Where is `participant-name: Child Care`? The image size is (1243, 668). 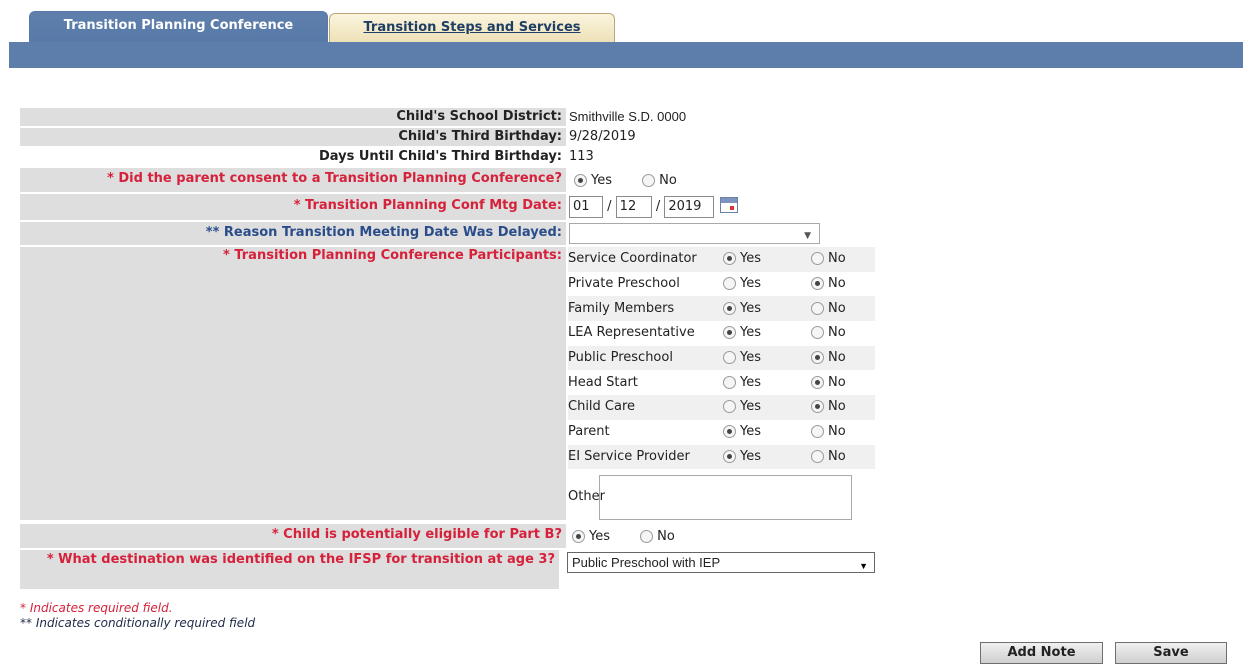
participant-name: Child Care is located at coordinates (645, 407).